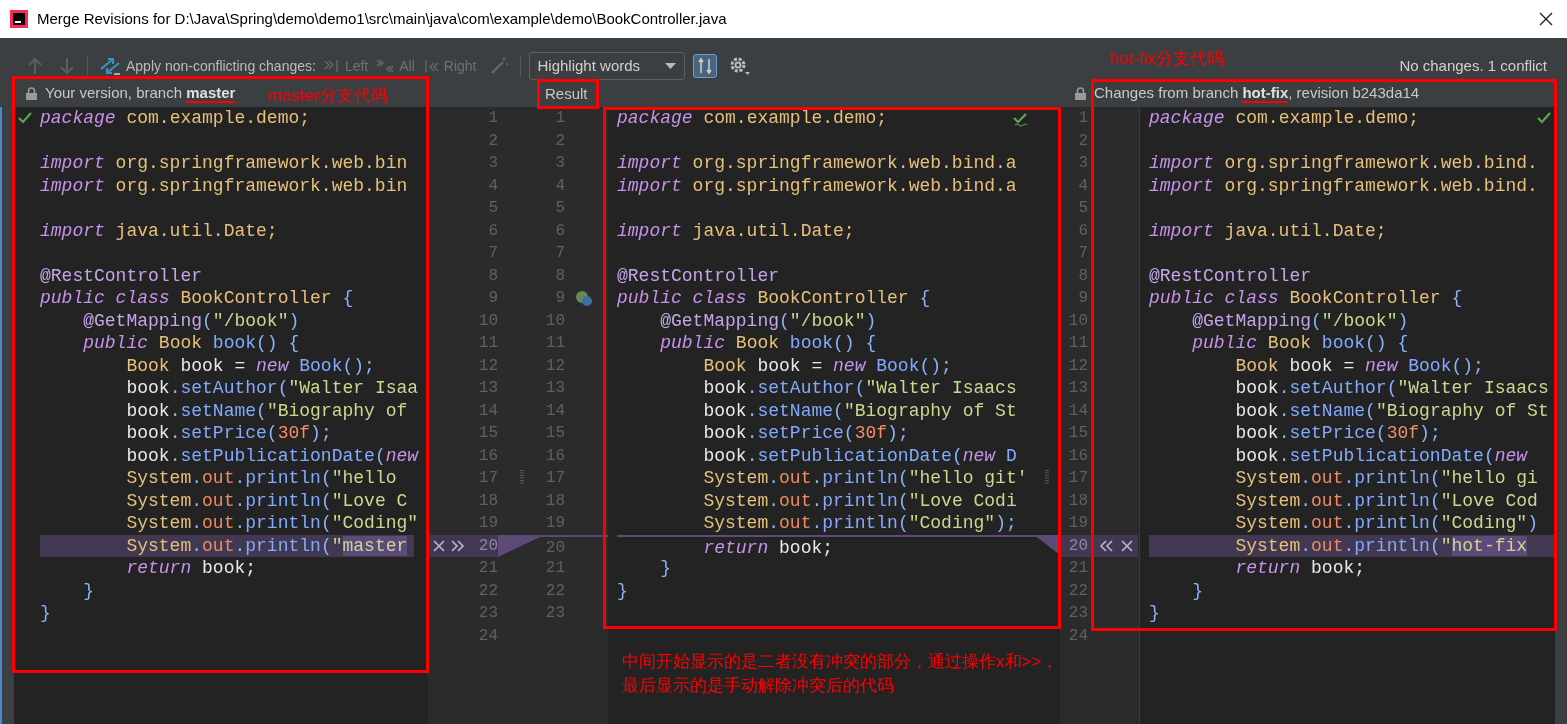 This screenshot has height=724, width=1567. Describe the element at coordinates (272, 523) in the screenshot. I see `code-line: System.out.println("Coding"` at that location.